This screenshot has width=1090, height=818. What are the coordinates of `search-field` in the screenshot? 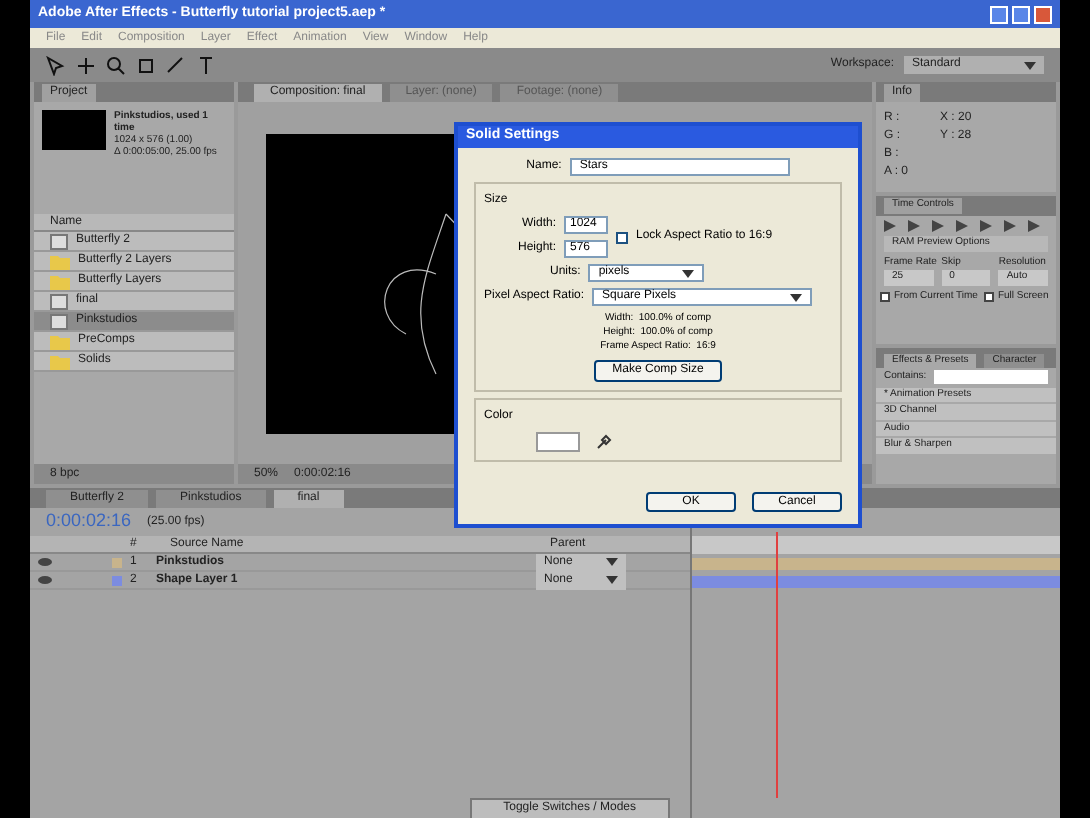 It's located at (991, 377).